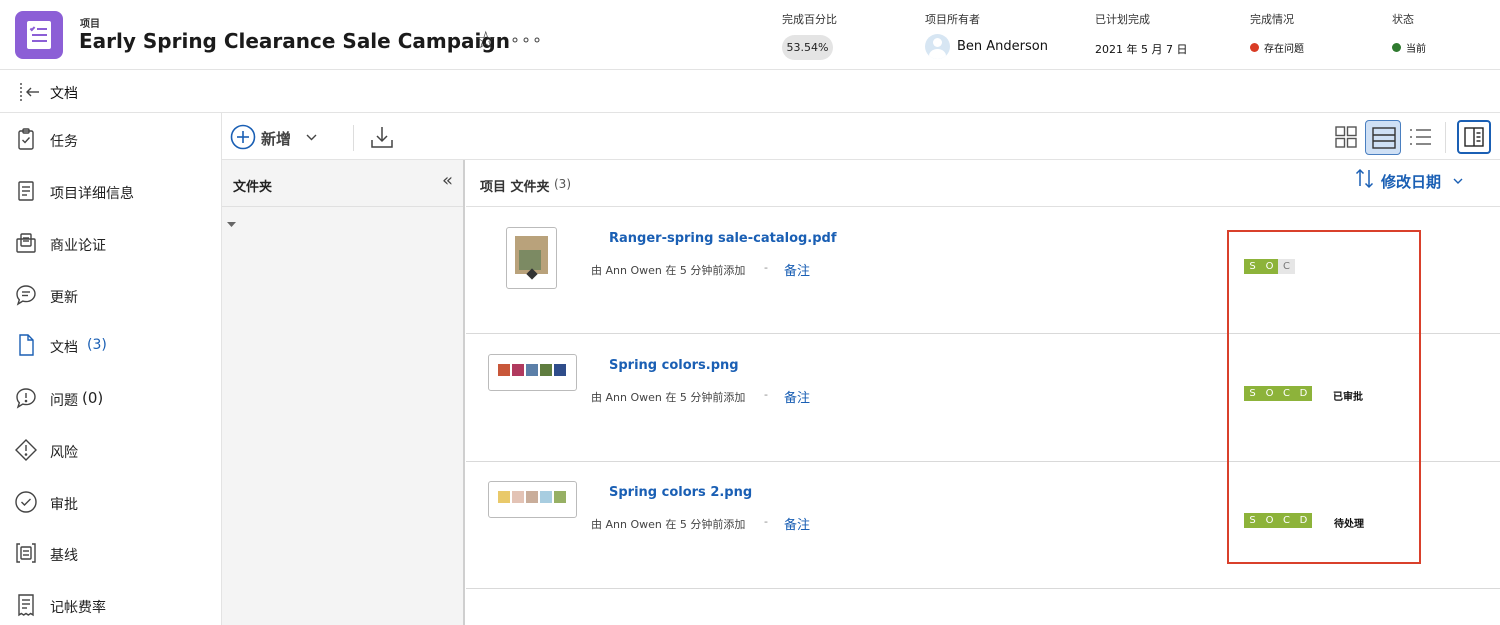 This screenshot has height=625, width=1500. Describe the element at coordinates (110, 553) in the screenshot. I see `nav-item-baselines: 基线` at that location.